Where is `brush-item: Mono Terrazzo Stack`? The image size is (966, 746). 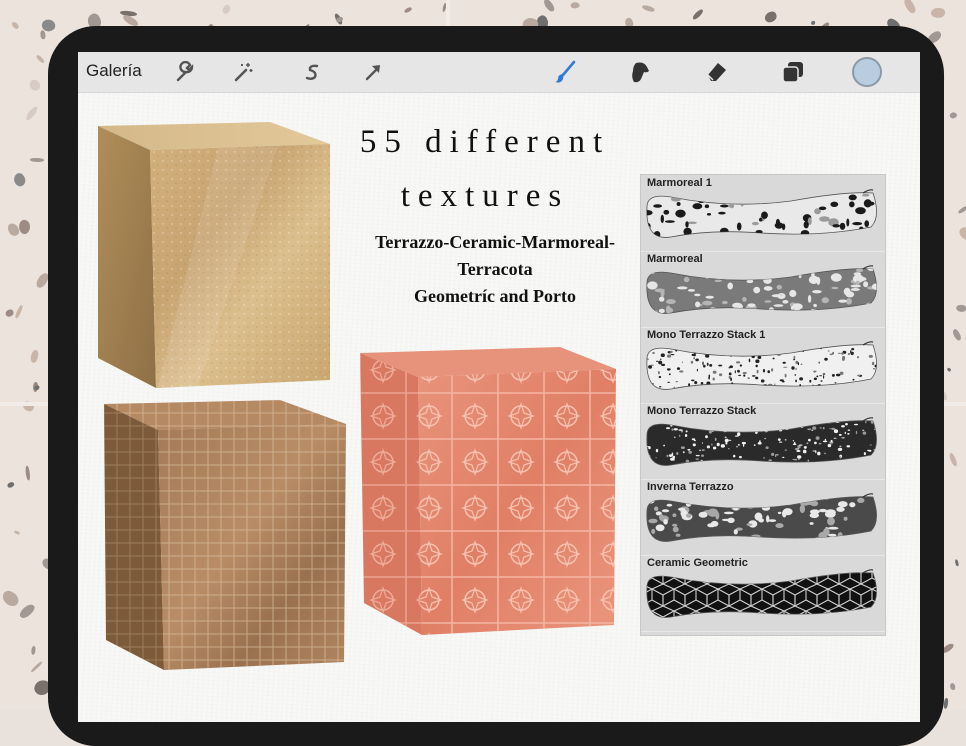 brush-item: Mono Terrazzo Stack is located at coordinates (763, 441).